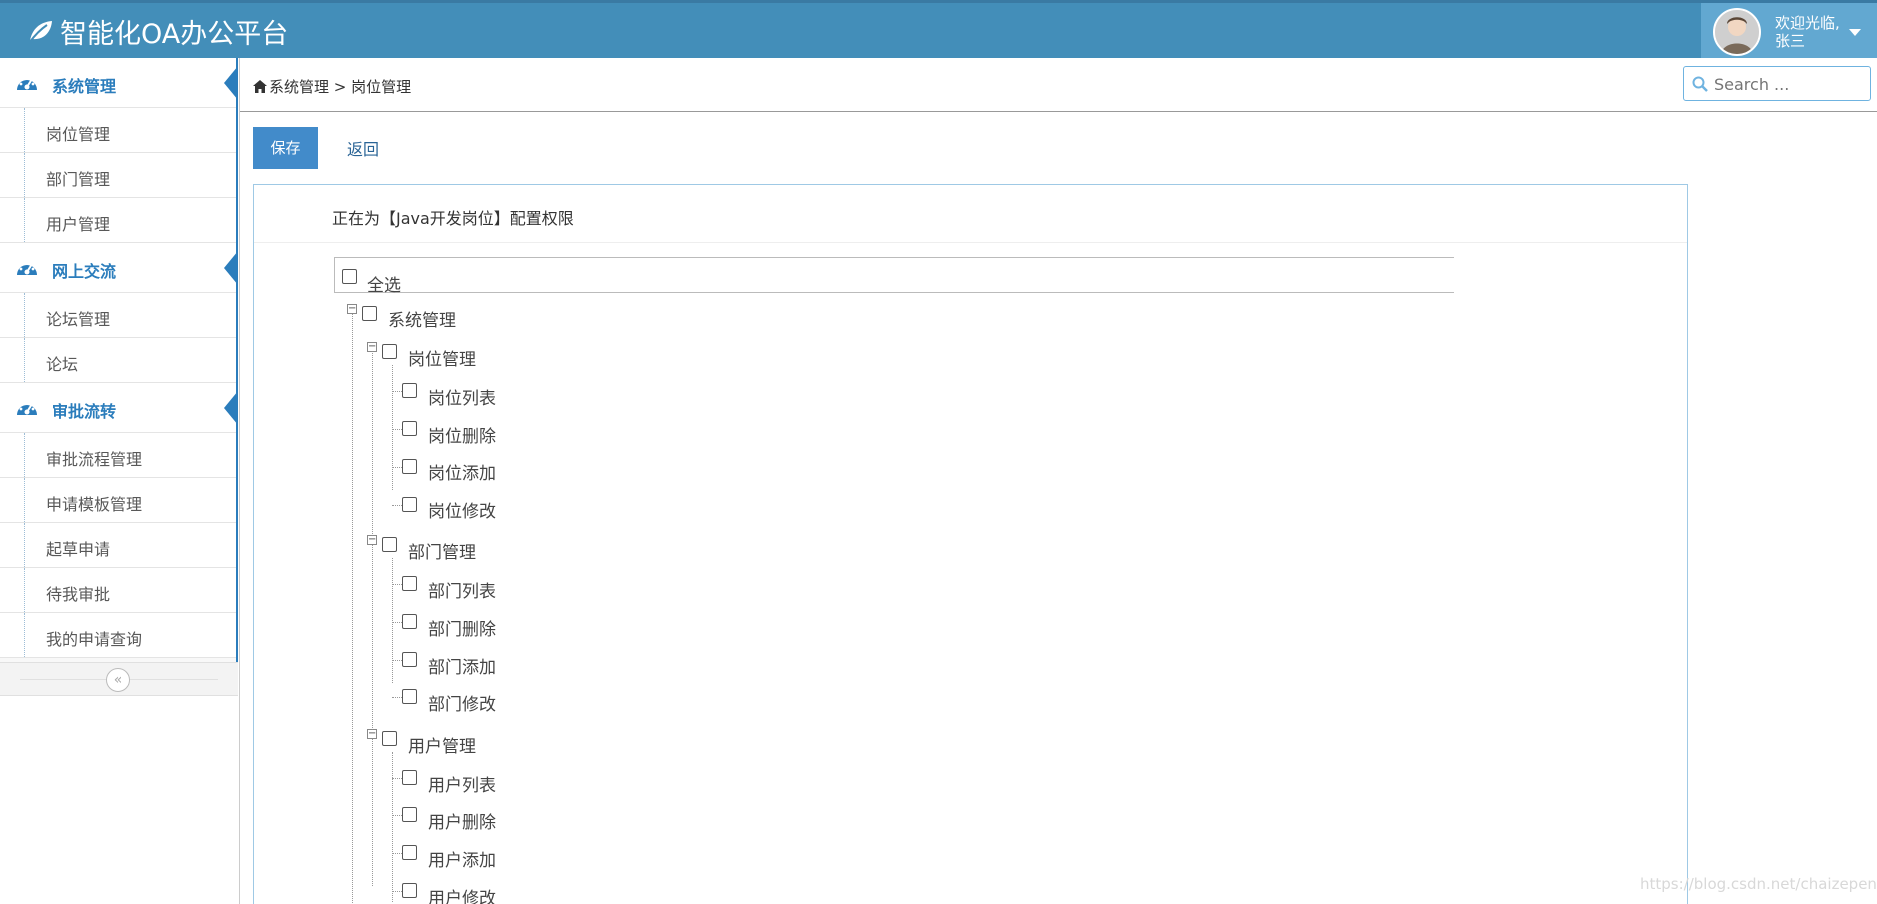 The width and height of the screenshot is (1877, 904). What do you see at coordinates (369, 313) in the screenshot?
I see `tree-checkbox-root` at bounding box center [369, 313].